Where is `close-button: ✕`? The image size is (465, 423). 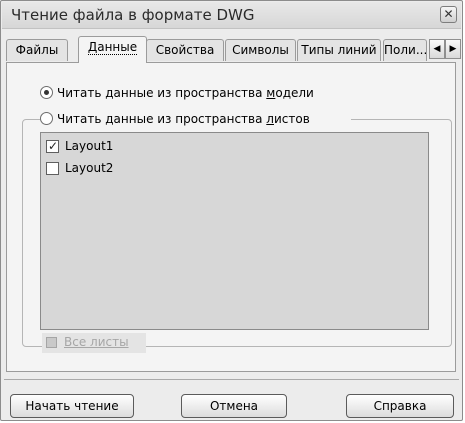 close-button: ✕ is located at coordinates (448, 14).